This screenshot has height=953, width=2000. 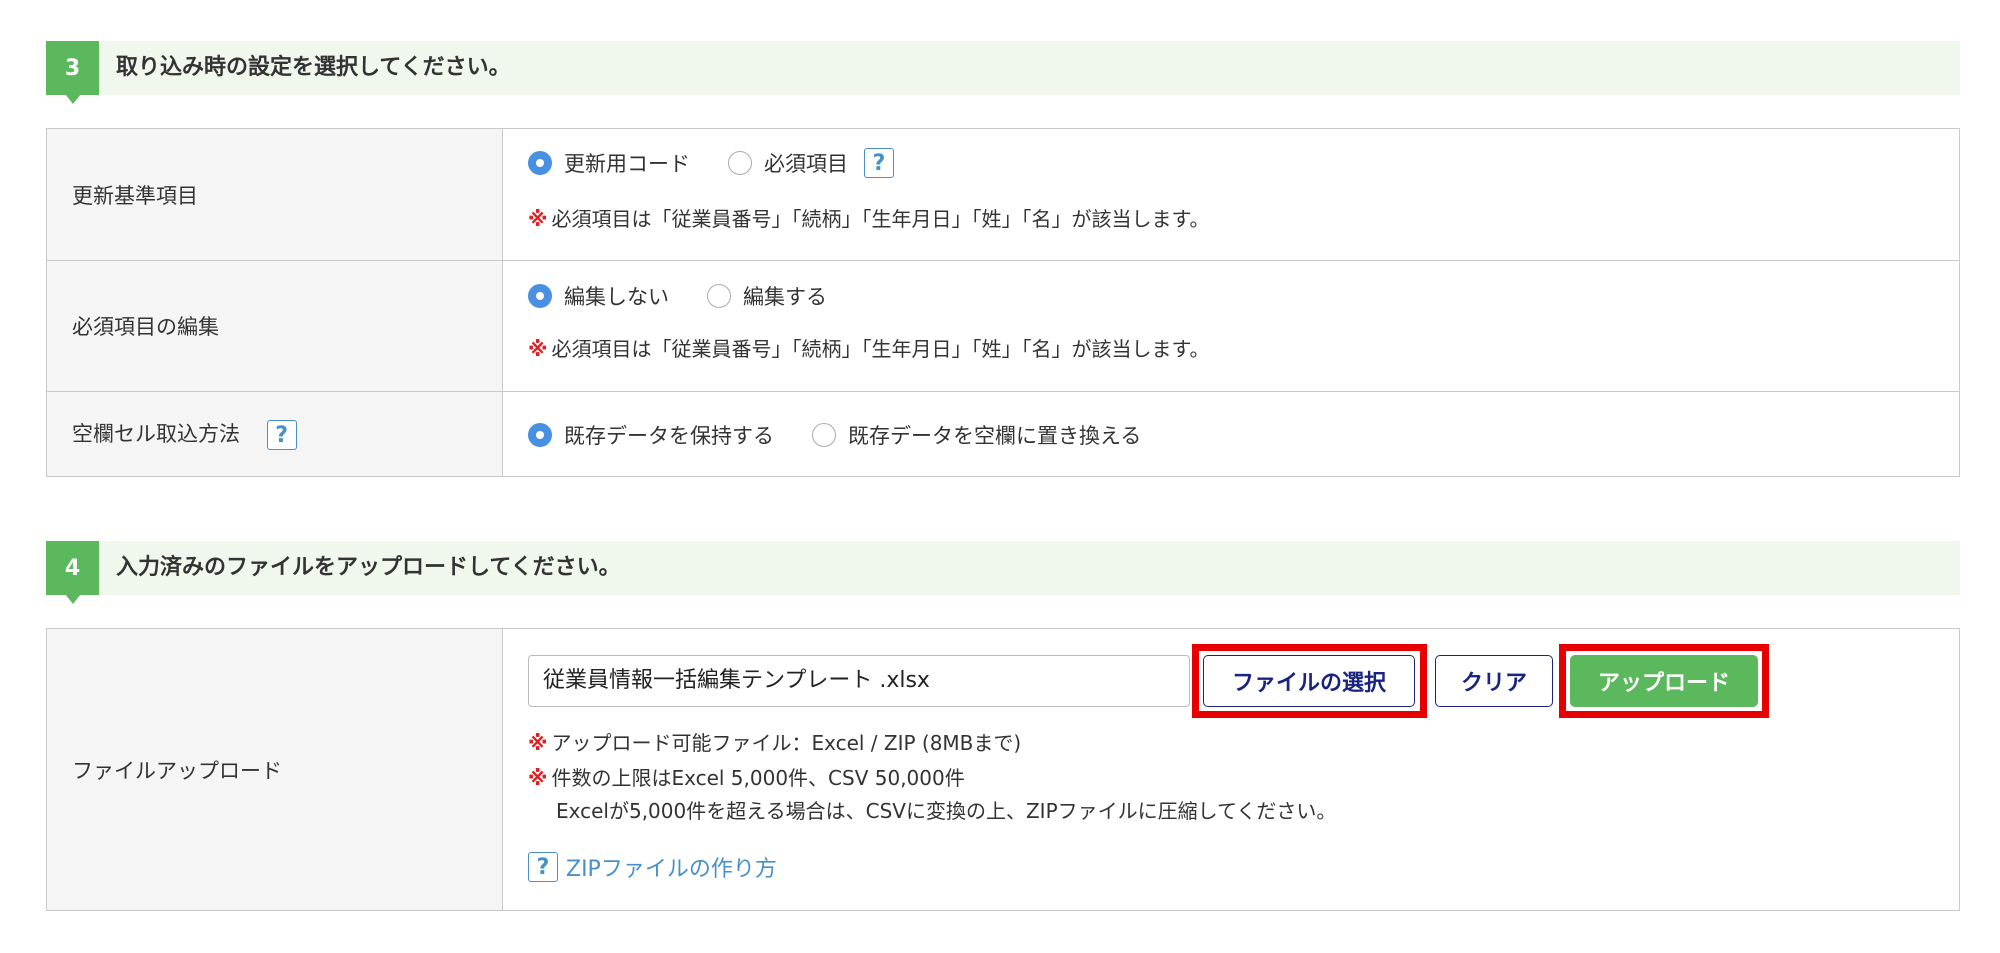 What do you see at coordinates (274, 769) in the screenshot?
I see `file-upload-label: ファイルアップロード` at bounding box center [274, 769].